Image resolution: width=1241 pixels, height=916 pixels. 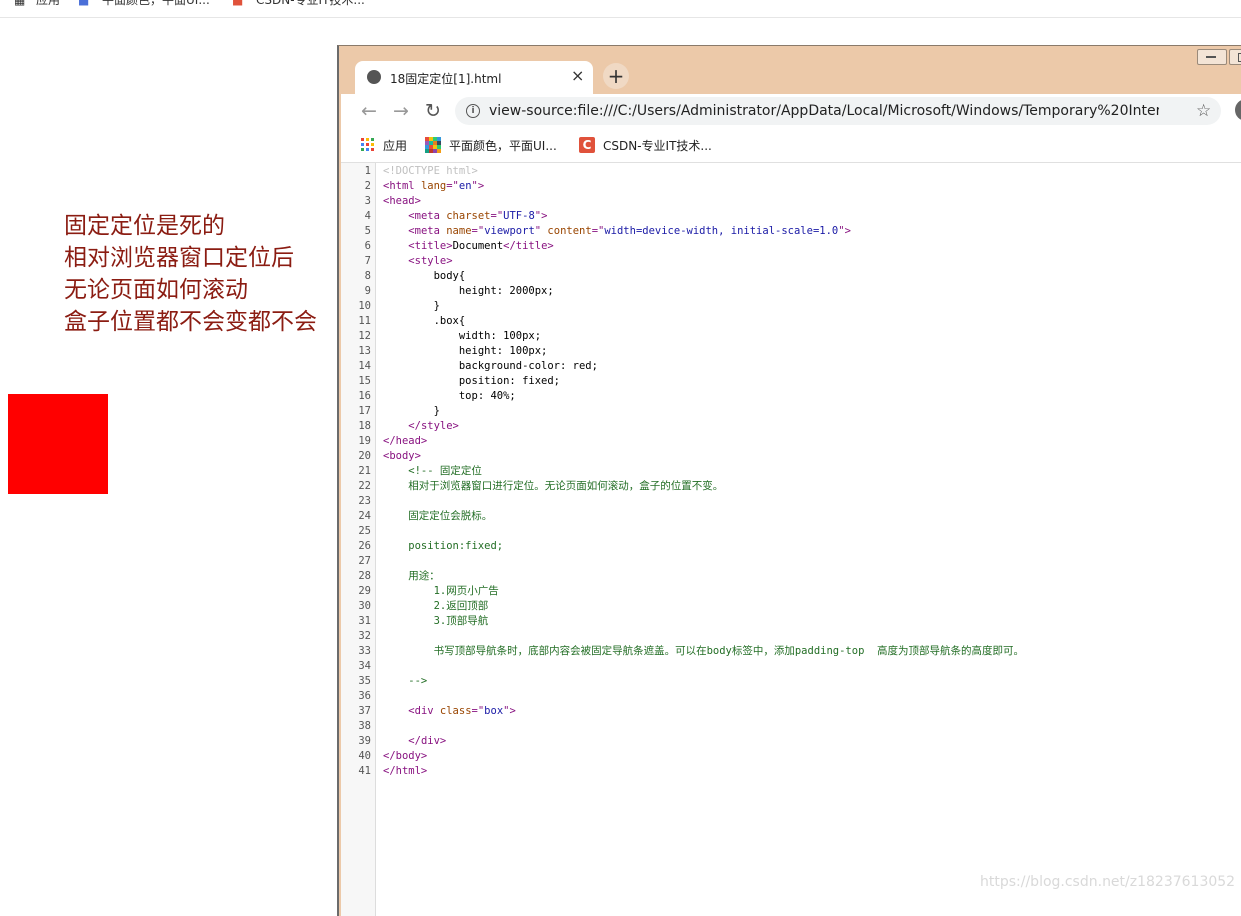 What do you see at coordinates (791, 336) in the screenshot?
I see `source-line: 12 width: 100px;` at bounding box center [791, 336].